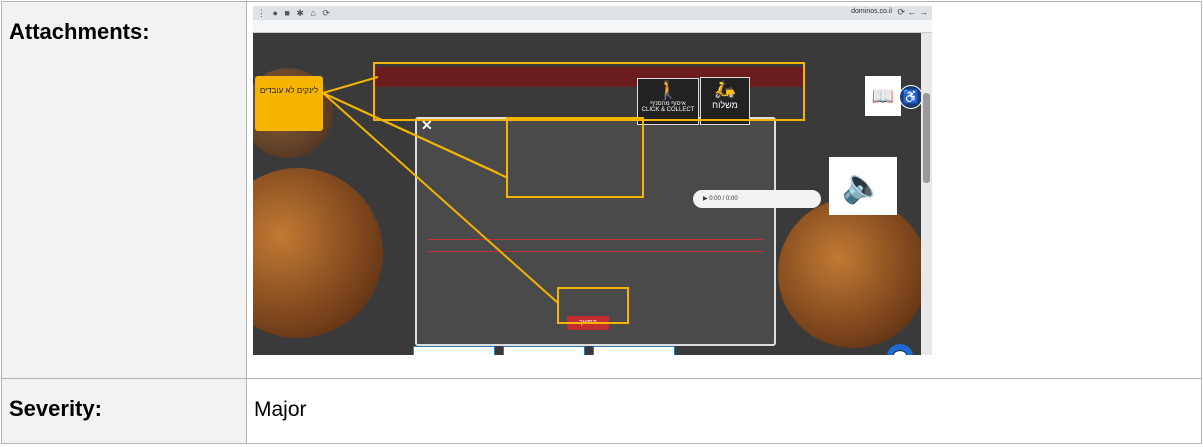 This screenshot has width=1203, height=447. I want to click on severity-label: Severity:, so click(55, 408).